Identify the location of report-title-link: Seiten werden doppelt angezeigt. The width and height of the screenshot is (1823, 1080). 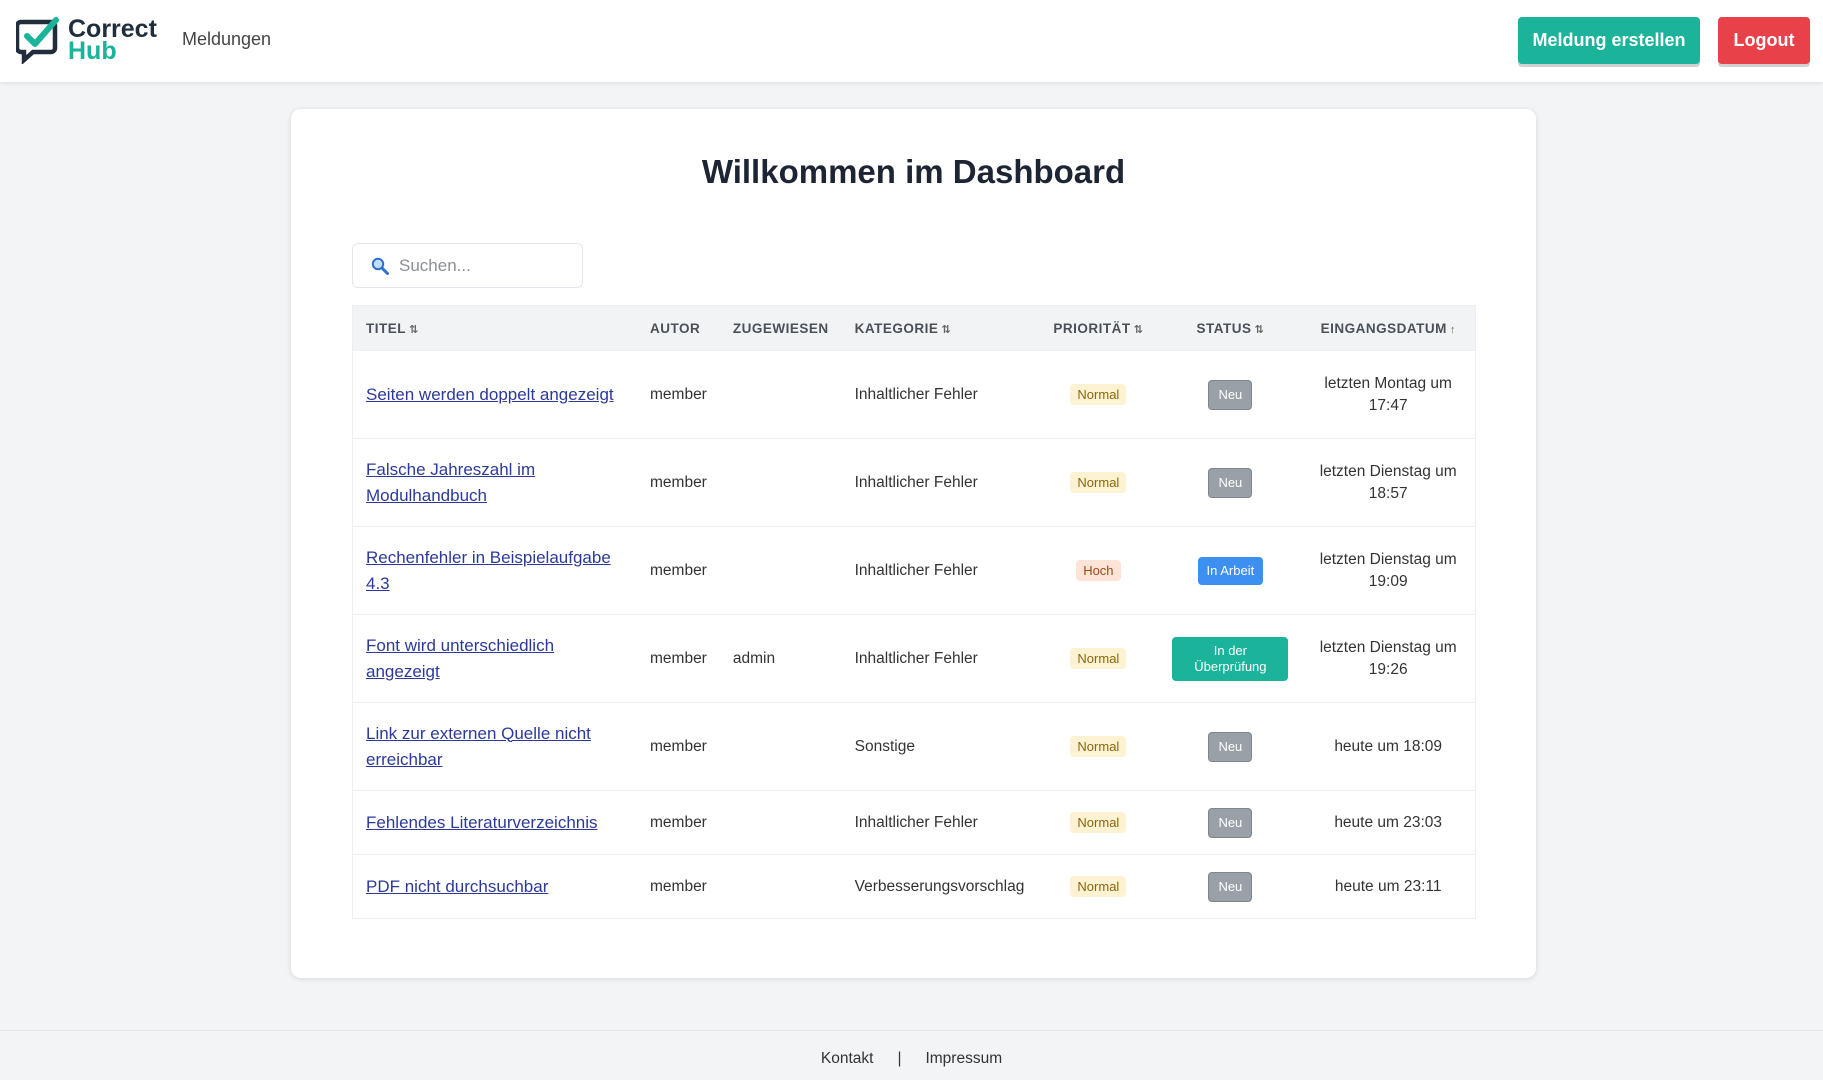
(490, 394).